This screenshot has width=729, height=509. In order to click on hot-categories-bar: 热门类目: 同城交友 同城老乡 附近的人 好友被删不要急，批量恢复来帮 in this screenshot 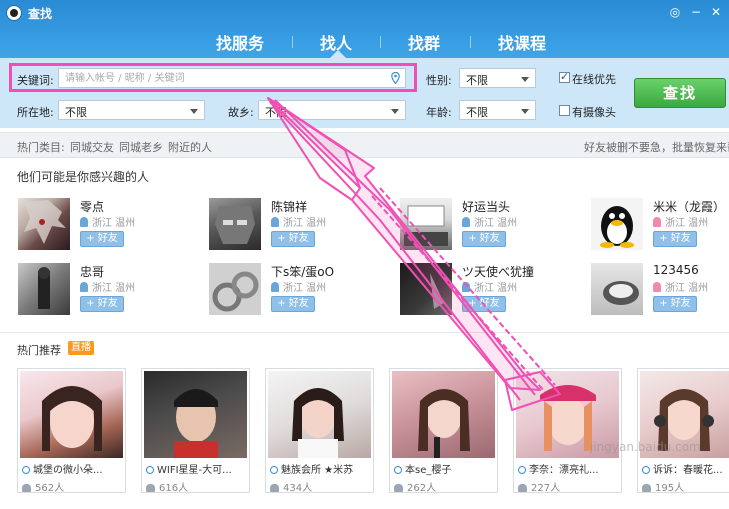, I will do `click(364, 145)`.